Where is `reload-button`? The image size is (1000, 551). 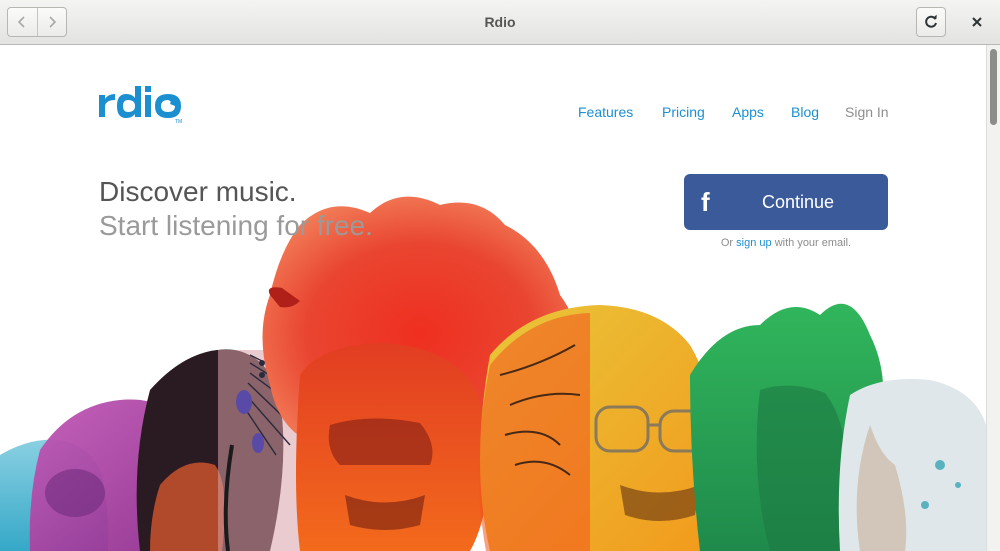 reload-button is located at coordinates (931, 22).